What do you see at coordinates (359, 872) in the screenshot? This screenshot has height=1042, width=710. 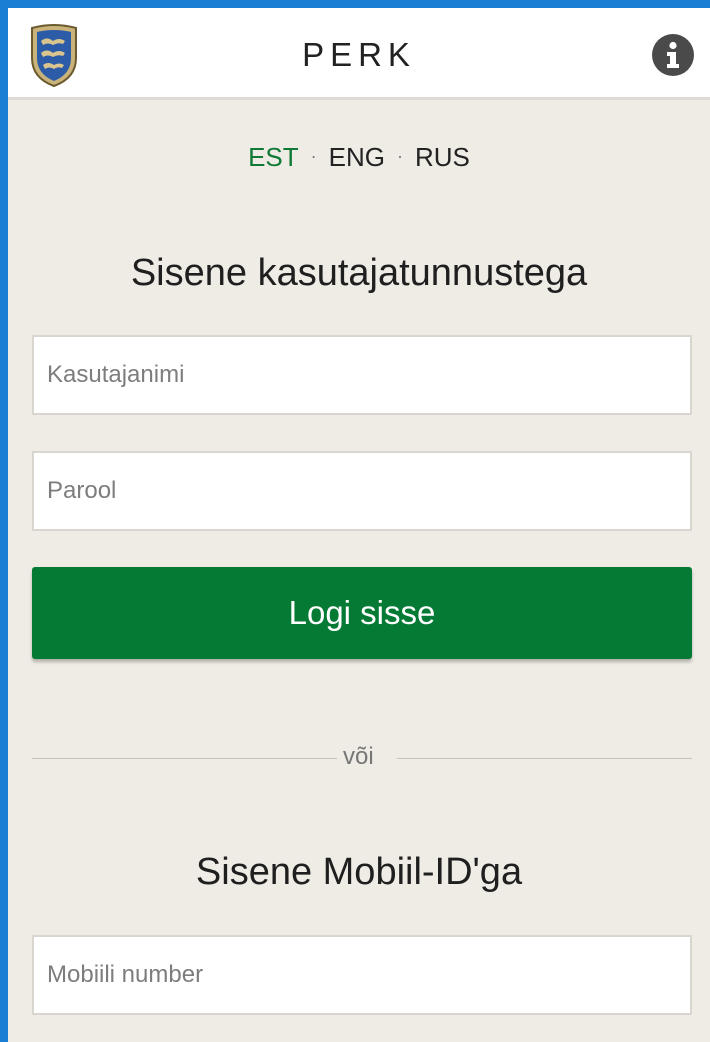 I see `mobile-id-heading: Sisene Mobiil-ID'ga` at bounding box center [359, 872].